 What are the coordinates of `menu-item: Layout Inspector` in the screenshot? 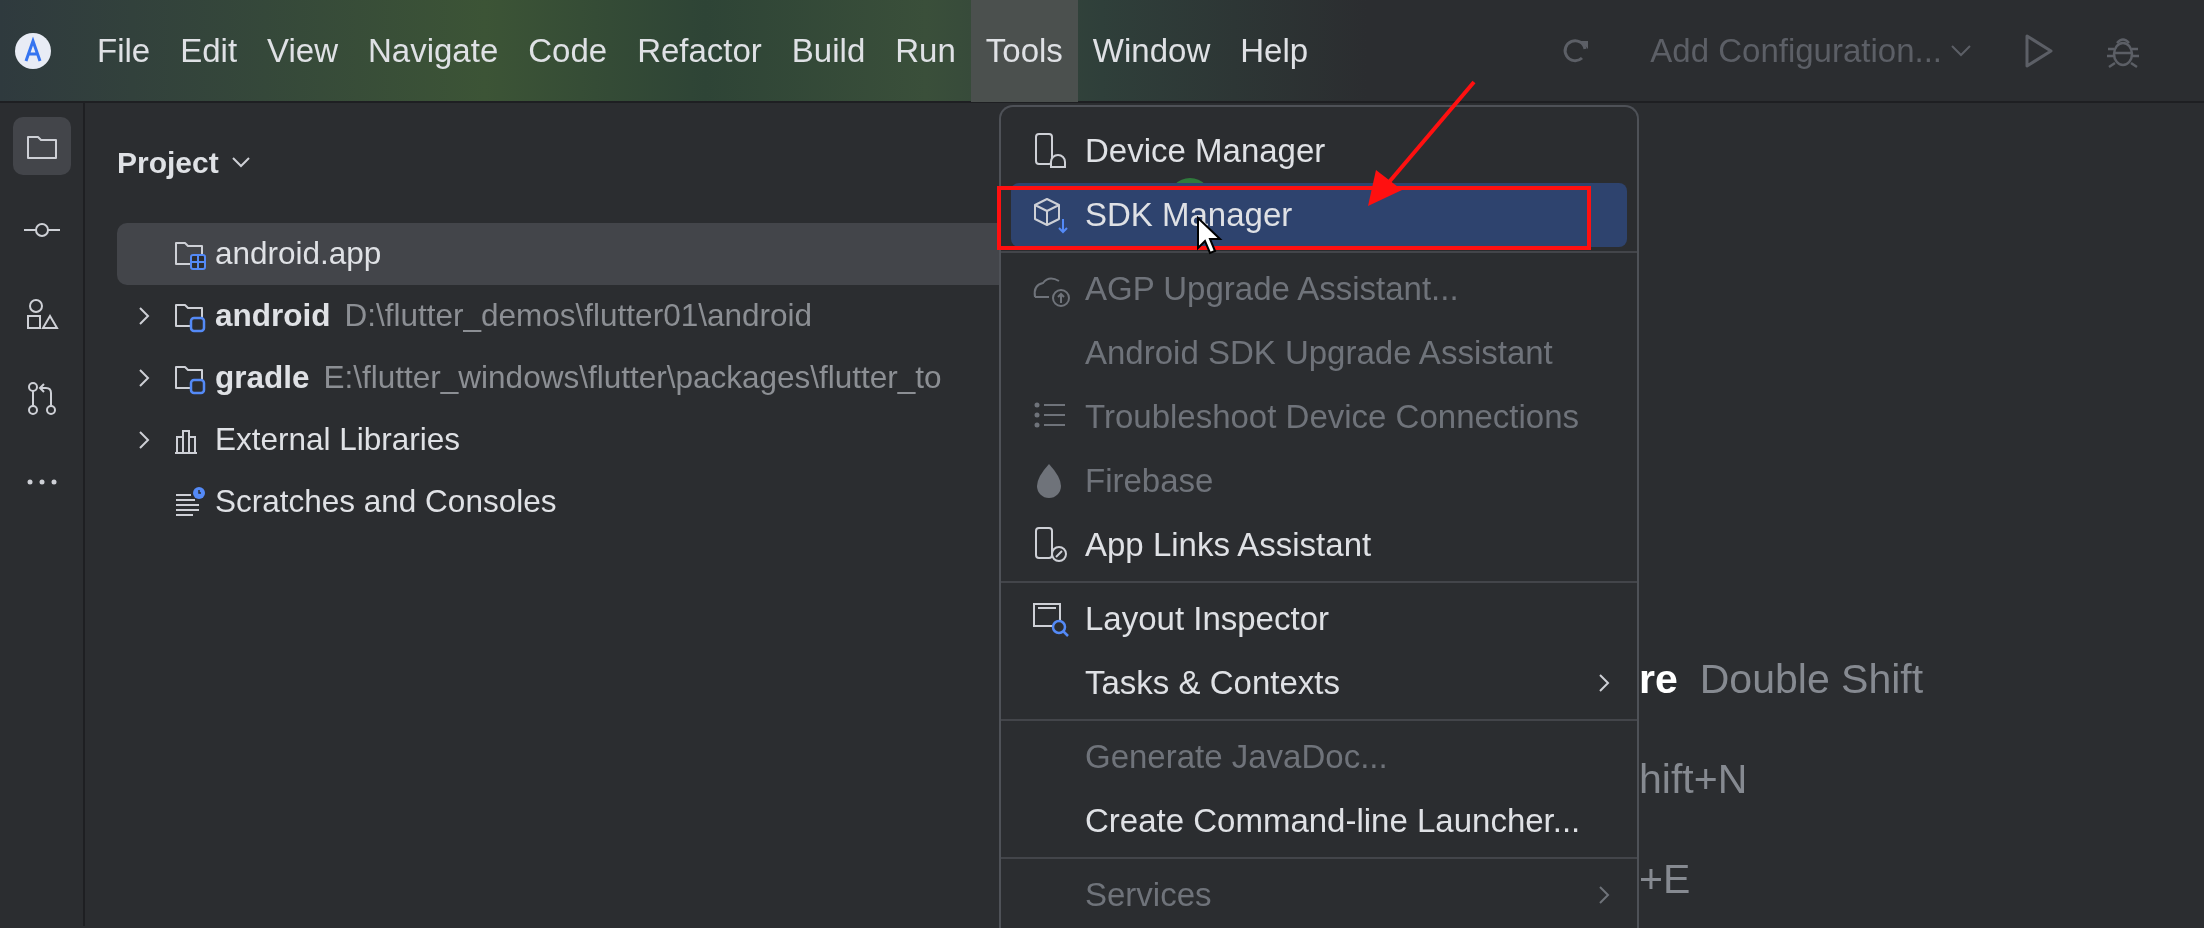 It's located at (1319, 619).